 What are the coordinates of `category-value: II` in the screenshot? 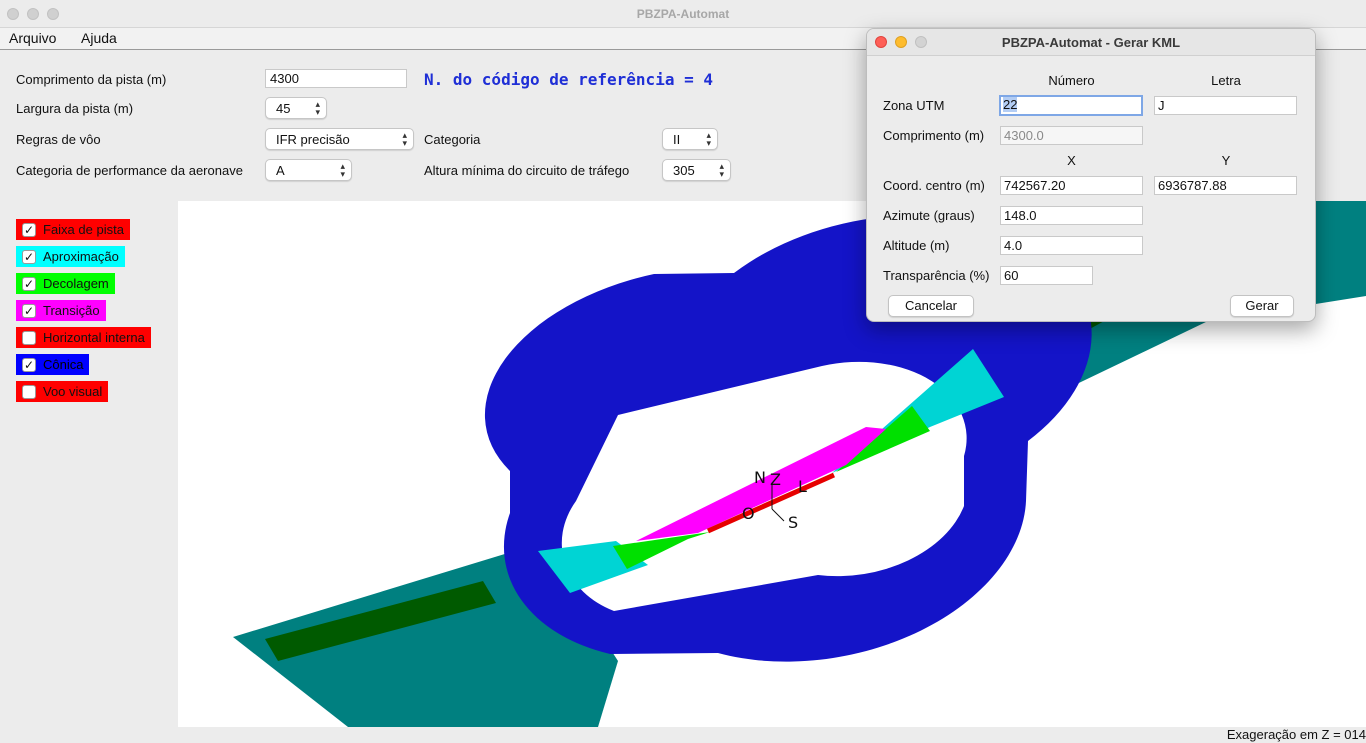 It's located at (677, 139).